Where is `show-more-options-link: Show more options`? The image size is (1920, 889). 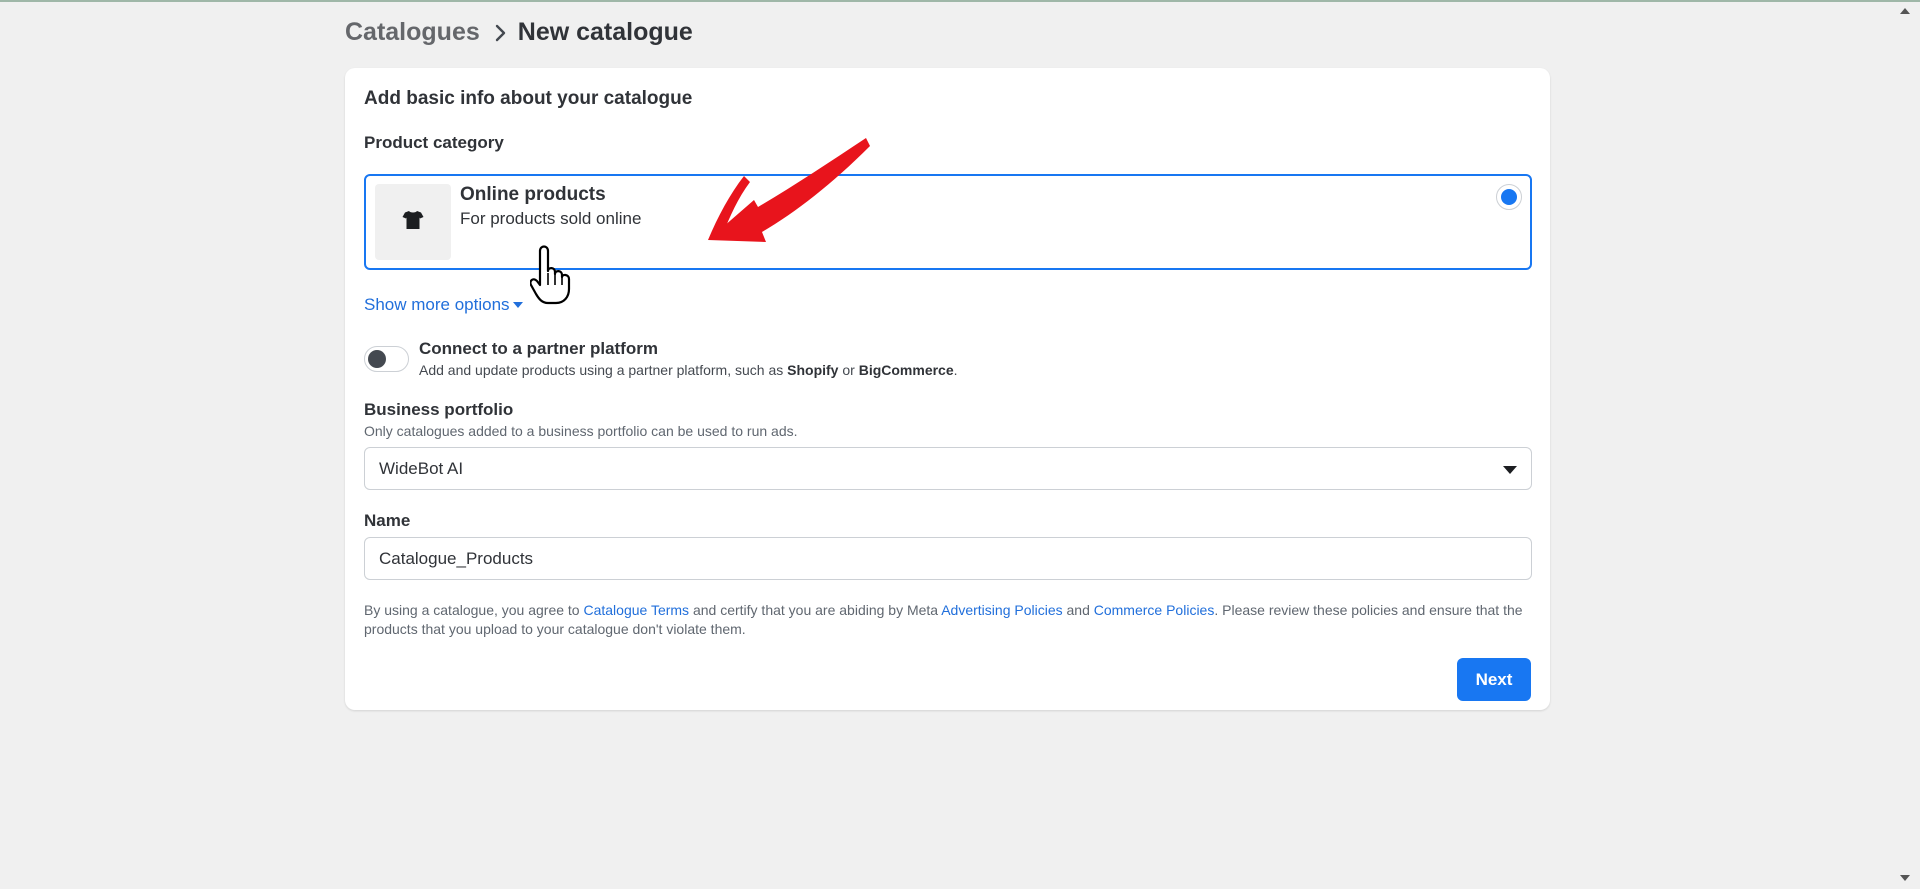 show-more-options-link: Show more options is located at coordinates (443, 305).